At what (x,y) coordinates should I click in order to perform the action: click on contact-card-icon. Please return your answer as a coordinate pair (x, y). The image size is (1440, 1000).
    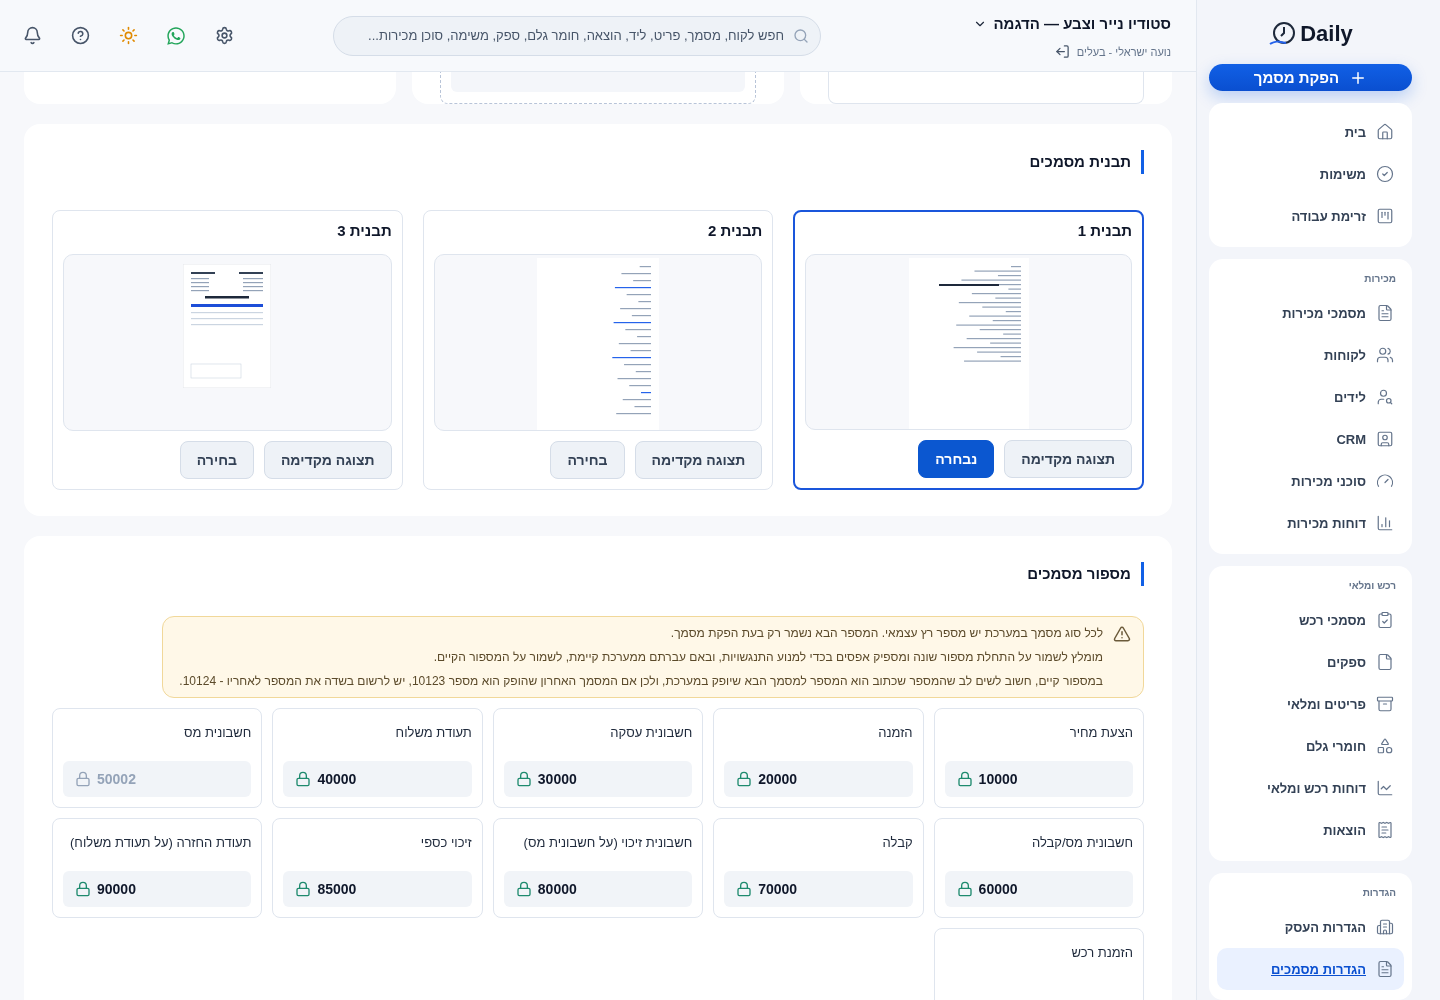
    Looking at the image, I should click on (1385, 439).